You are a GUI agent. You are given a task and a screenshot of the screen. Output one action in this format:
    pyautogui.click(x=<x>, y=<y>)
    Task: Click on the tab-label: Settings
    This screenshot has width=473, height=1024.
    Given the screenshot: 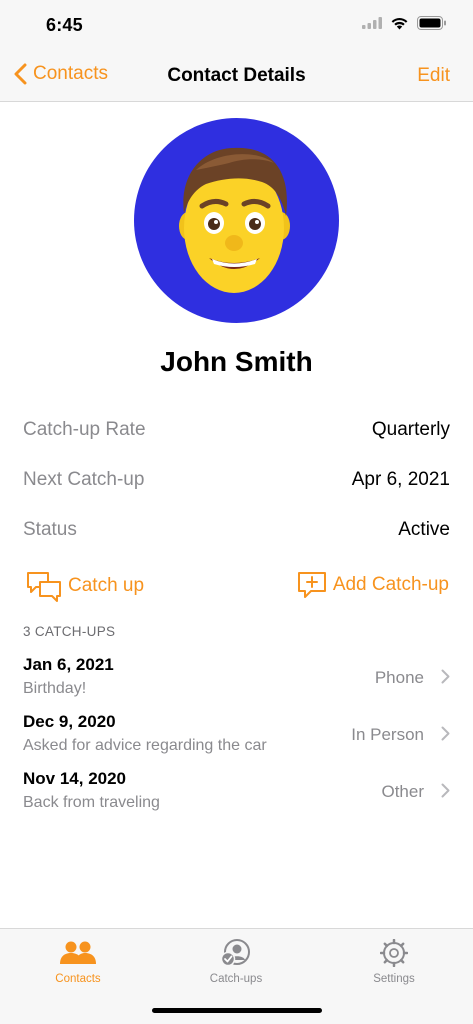 What is the action you would take?
    pyautogui.click(x=394, y=979)
    